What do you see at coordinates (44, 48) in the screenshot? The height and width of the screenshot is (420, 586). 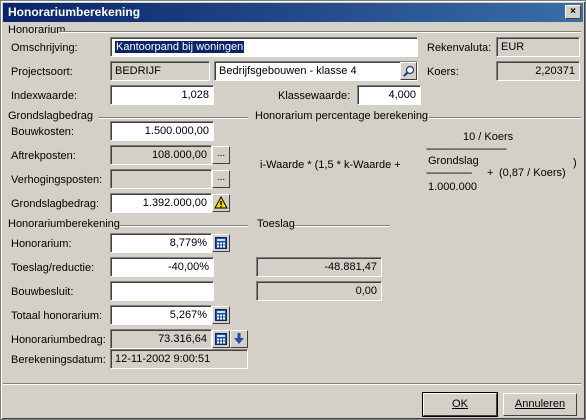 I see `omschrijving-label: Omschrijving:` at bounding box center [44, 48].